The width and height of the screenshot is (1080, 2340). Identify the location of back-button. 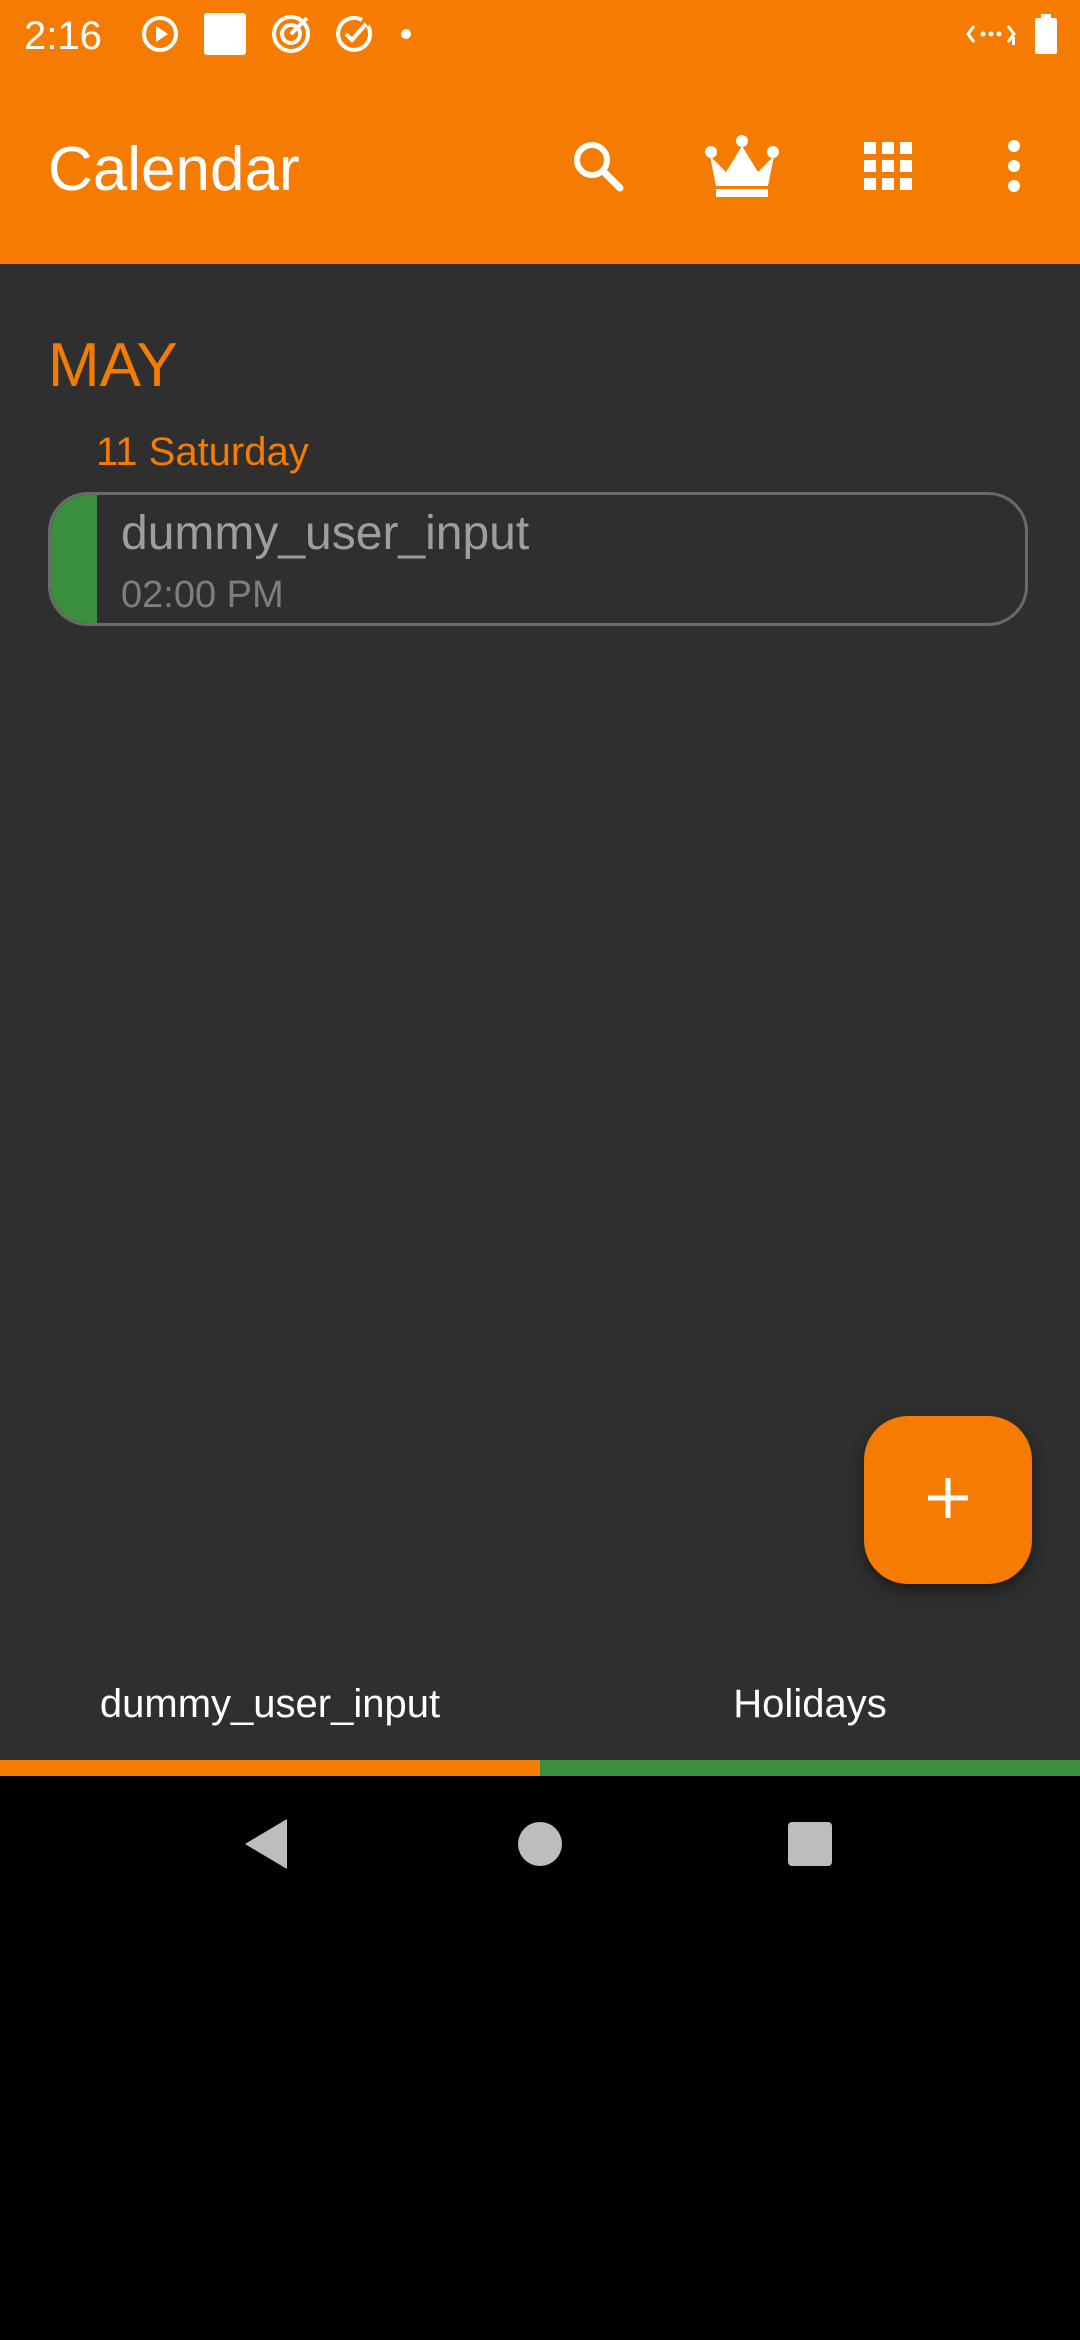
(266, 1846).